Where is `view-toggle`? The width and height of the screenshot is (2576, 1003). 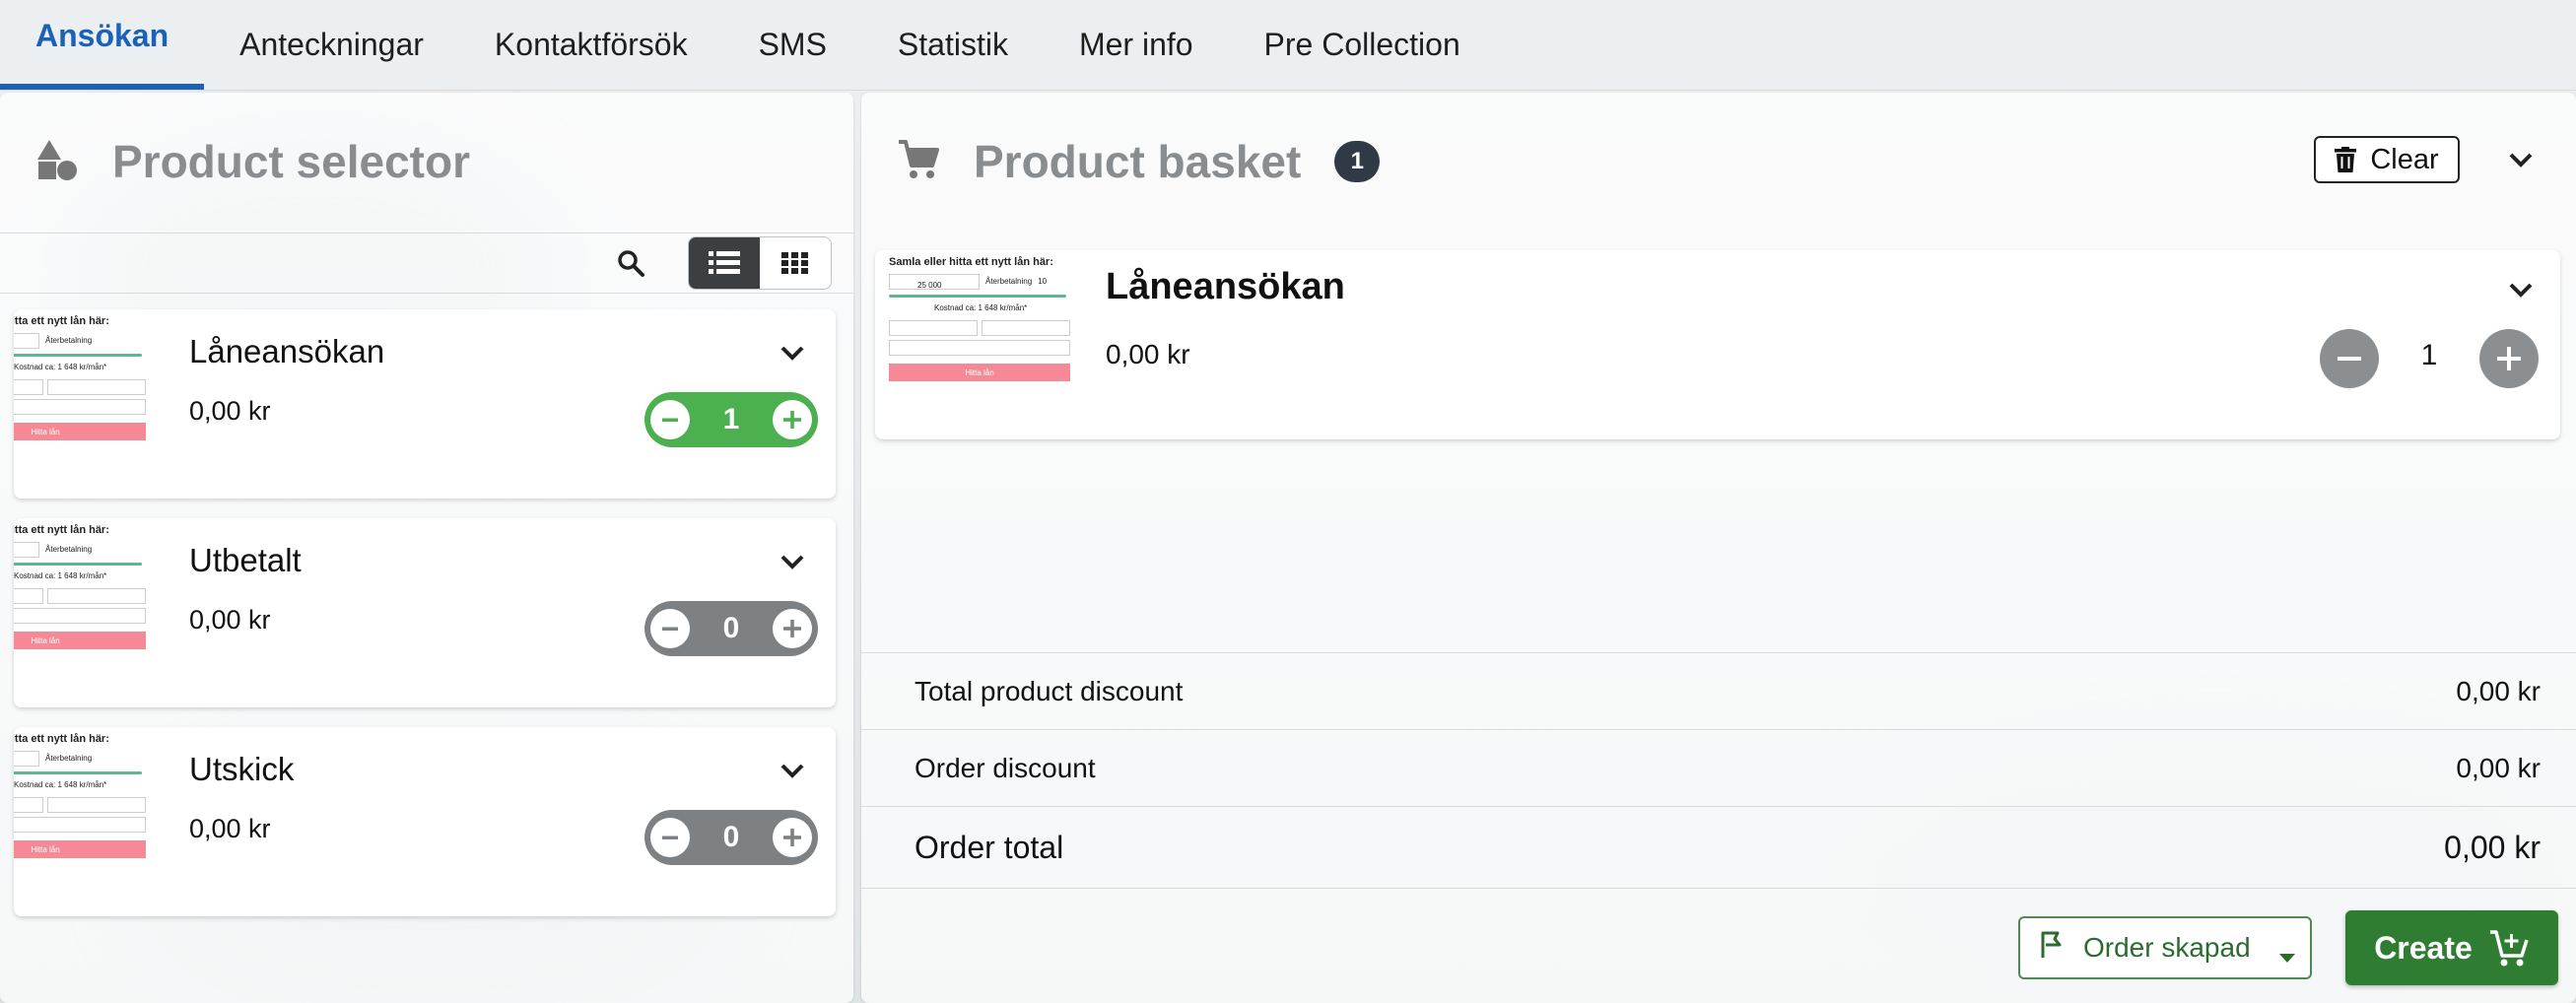
view-toggle is located at coordinates (760, 263).